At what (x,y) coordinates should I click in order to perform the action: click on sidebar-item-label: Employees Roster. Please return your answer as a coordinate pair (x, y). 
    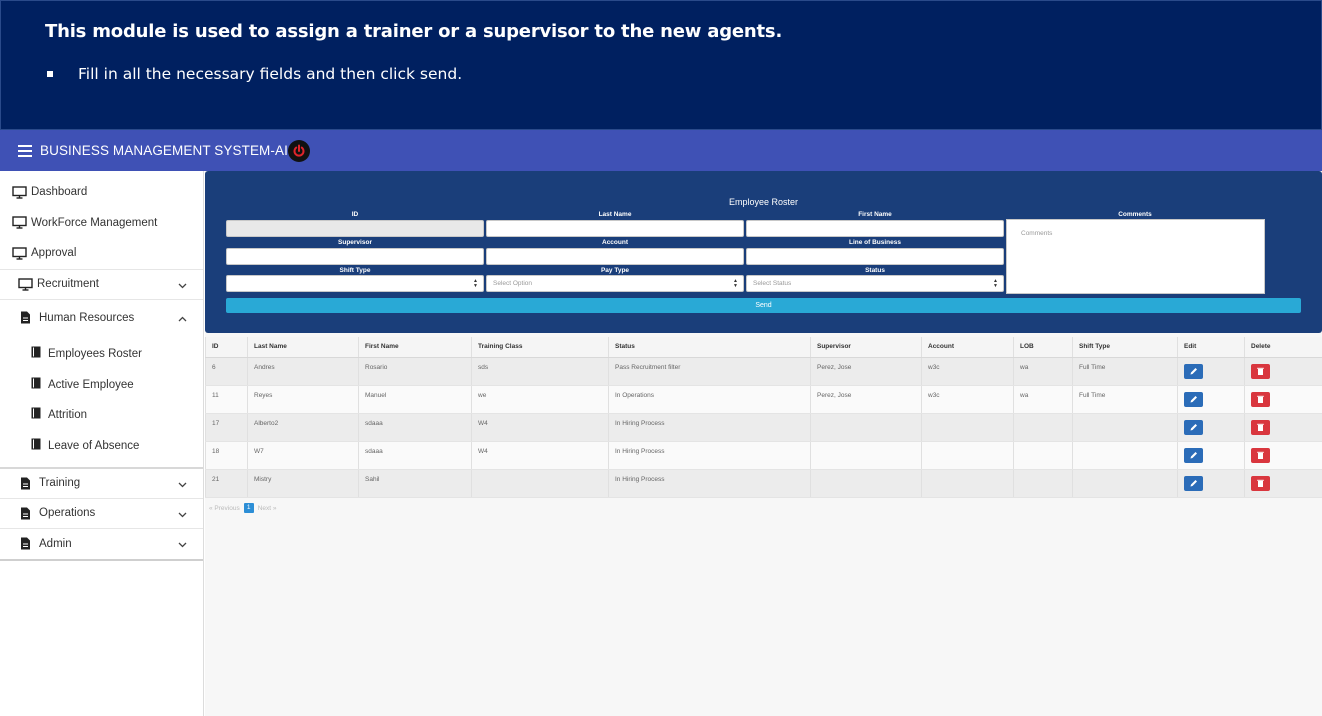
    Looking at the image, I should click on (95, 354).